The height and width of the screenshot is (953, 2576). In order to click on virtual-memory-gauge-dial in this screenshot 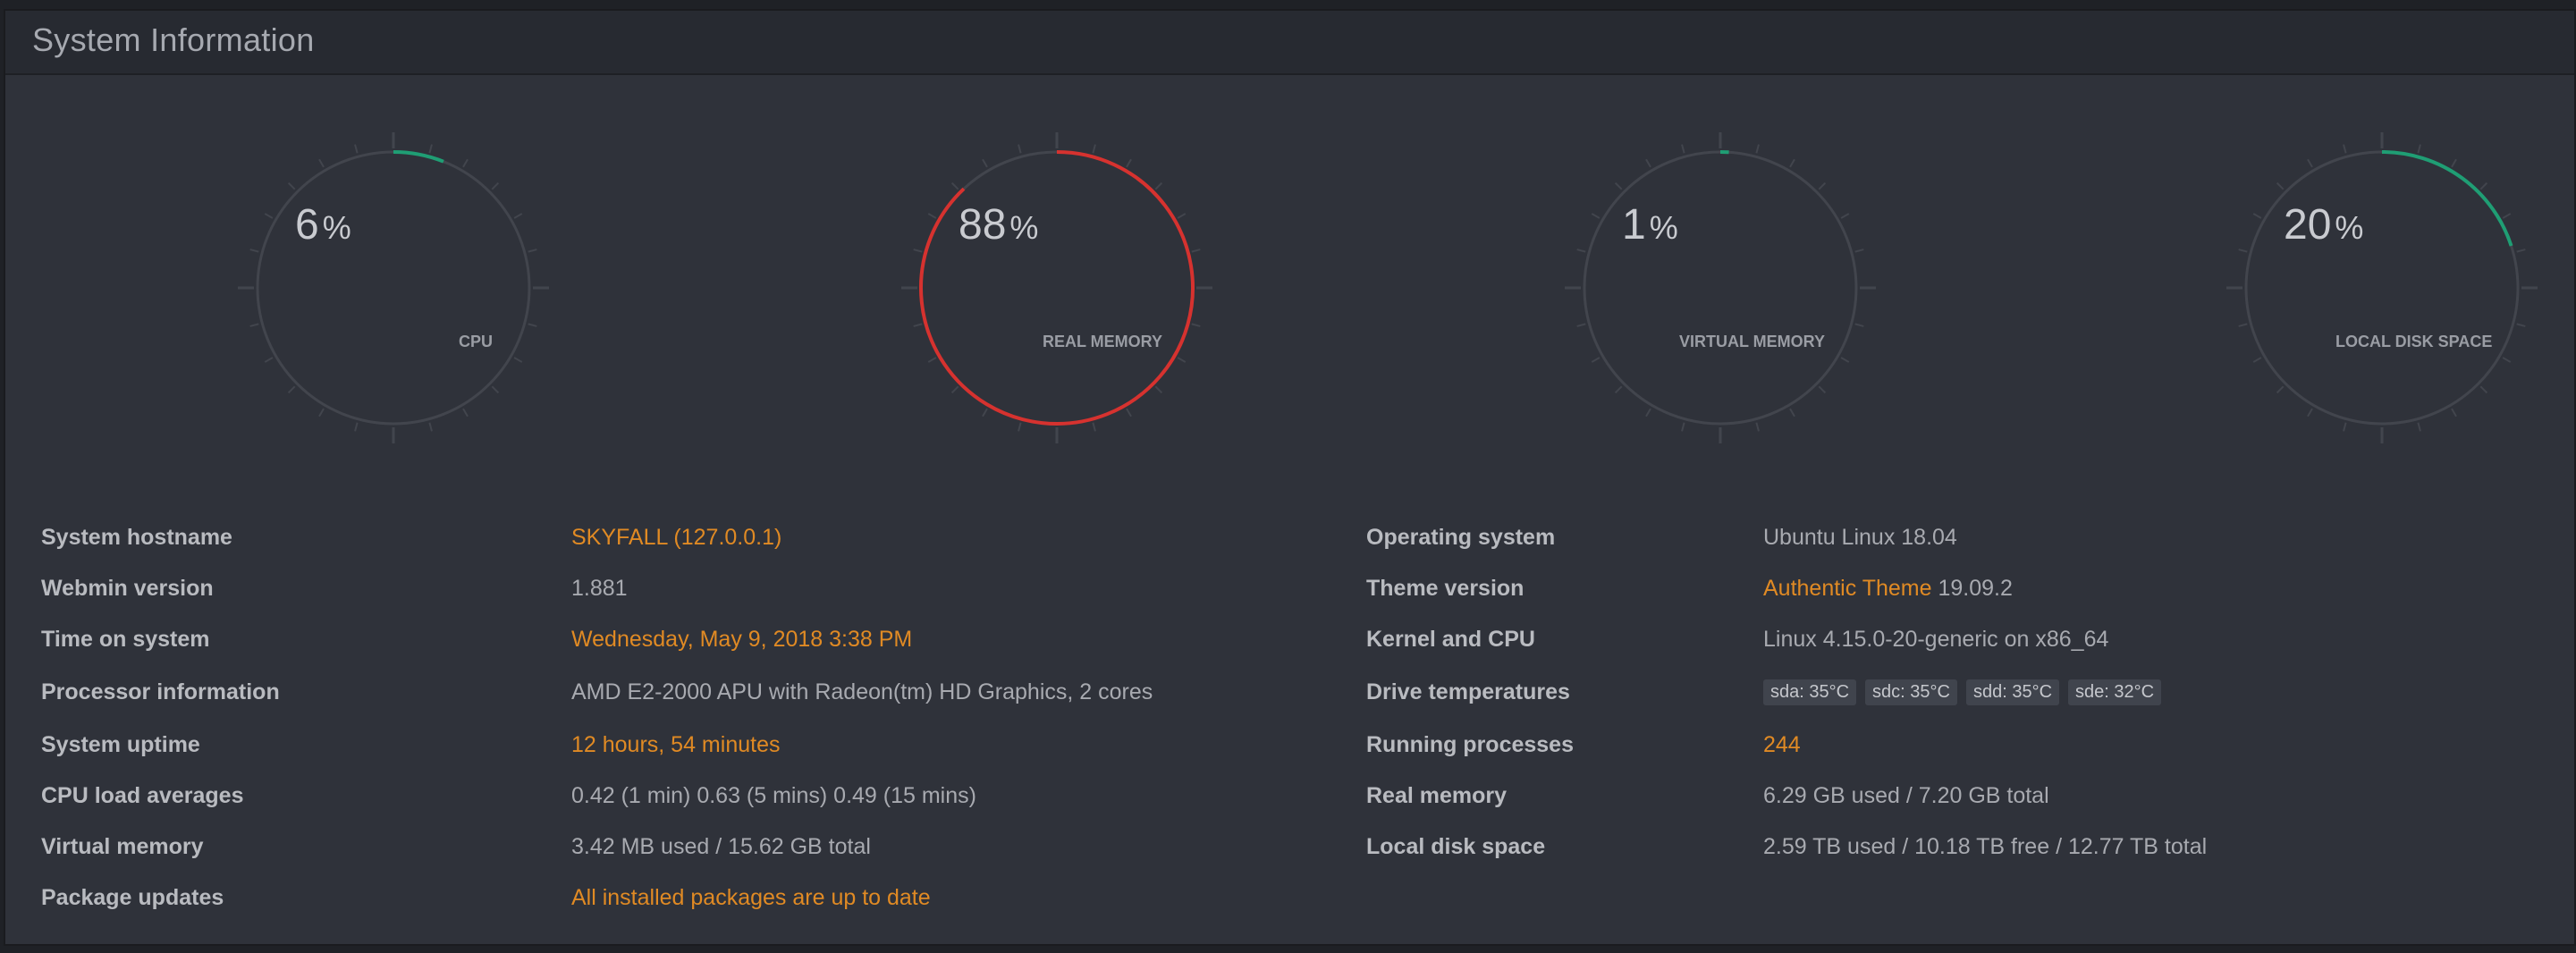, I will do `click(1720, 287)`.